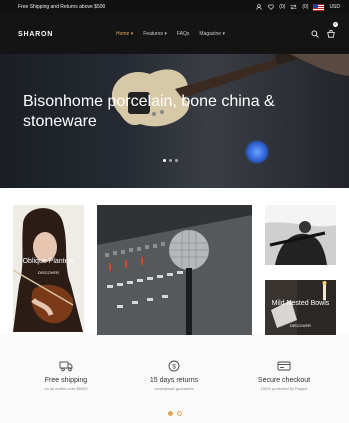 This screenshot has height=423, width=349. I want to click on menu-item-home: Home ▾, so click(124, 34).